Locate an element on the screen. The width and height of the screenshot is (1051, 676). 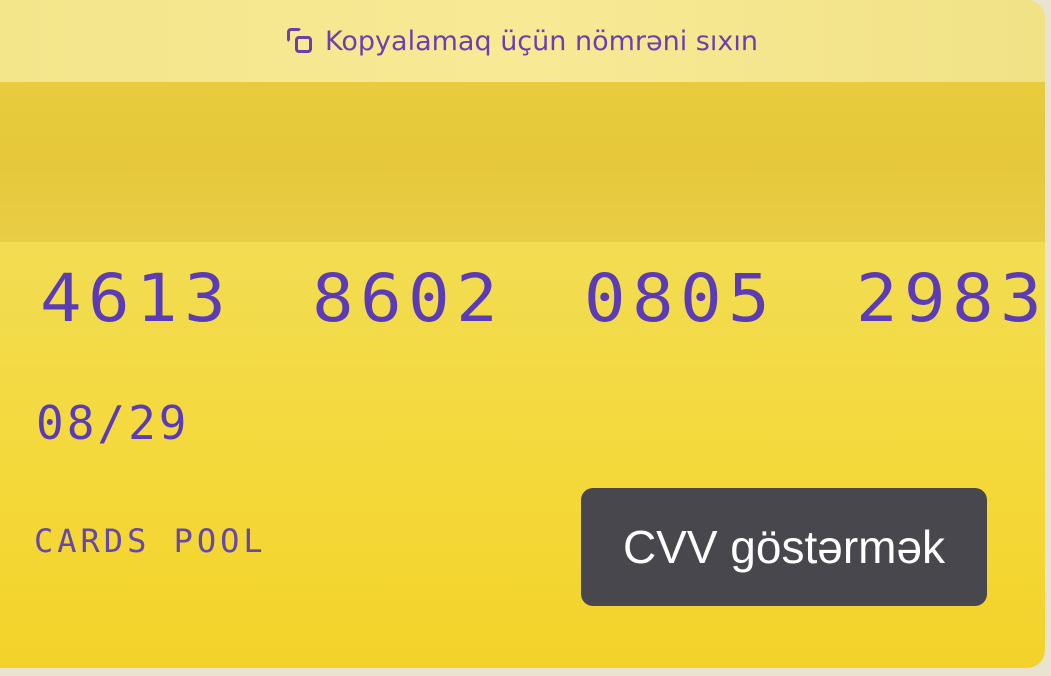
card-brand: CARDS POOL is located at coordinates (150, 541).